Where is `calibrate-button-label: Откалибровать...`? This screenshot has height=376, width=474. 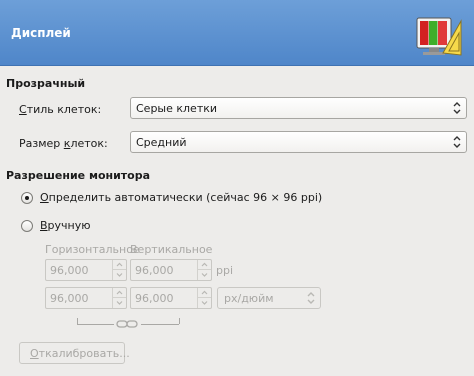 calibrate-button-label: Откалибровать... is located at coordinates (80, 353).